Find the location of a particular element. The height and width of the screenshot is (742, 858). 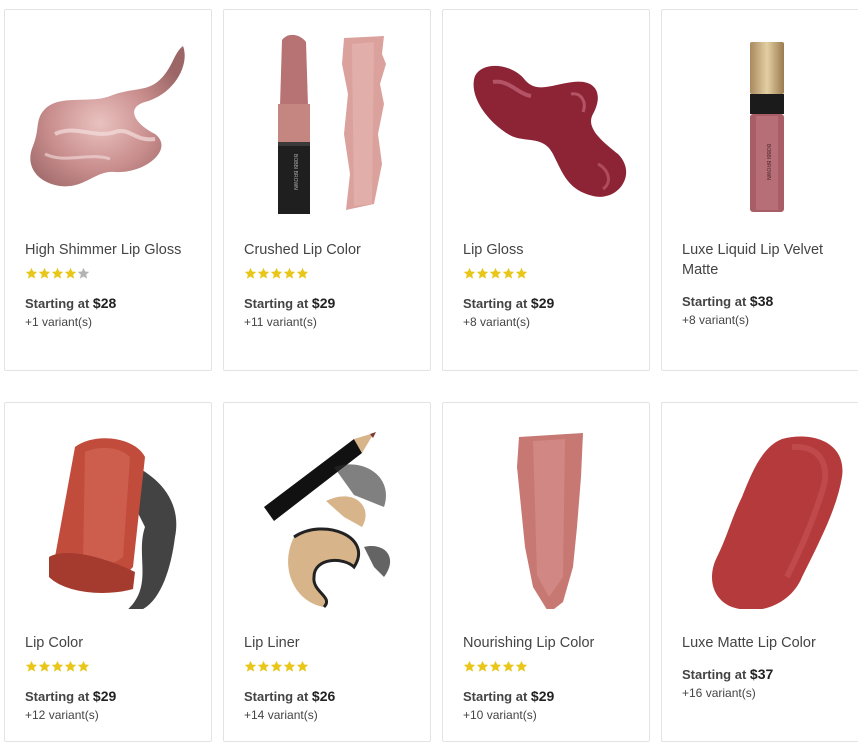

nude-swatch-icon is located at coordinates (550, 523).